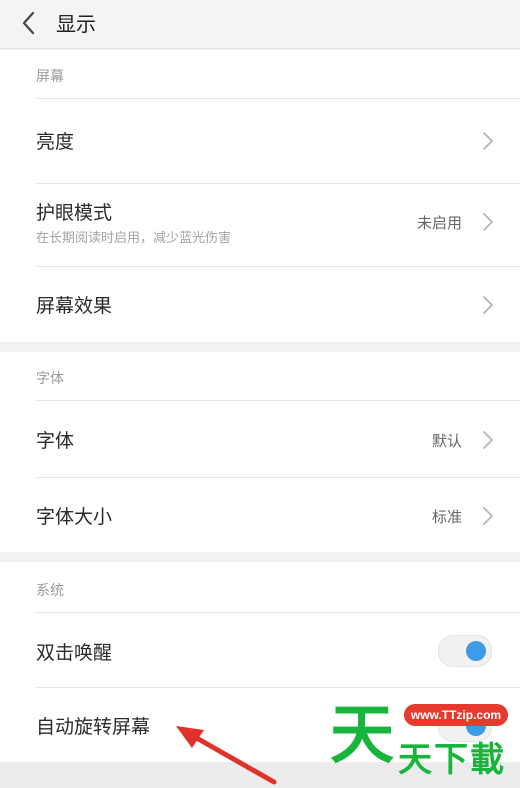 This screenshot has height=788, width=520. What do you see at coordinates (260, 141) in the screenshot?
I see `brightness-row: 亮度` at bounding box center [260, 141].